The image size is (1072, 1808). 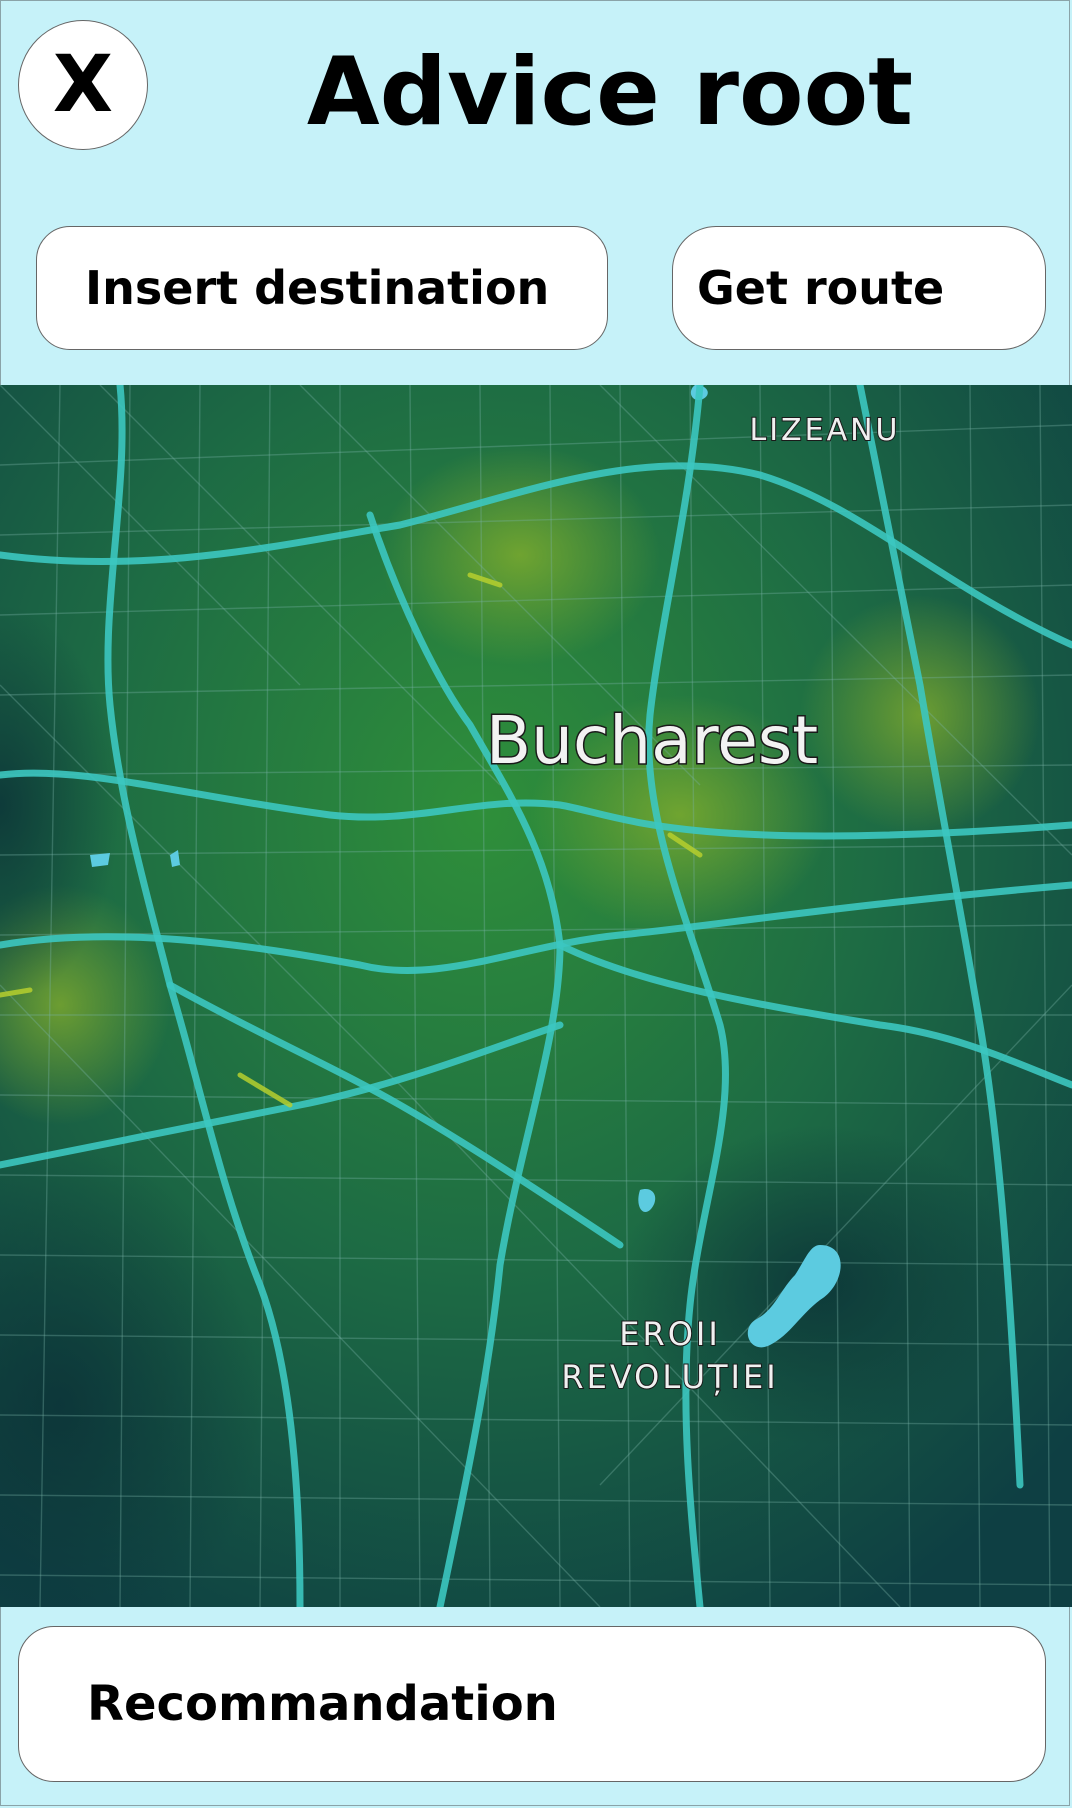 I want to click on map-label-lizeanu: LIZEANU, so click(x=825, y=430).